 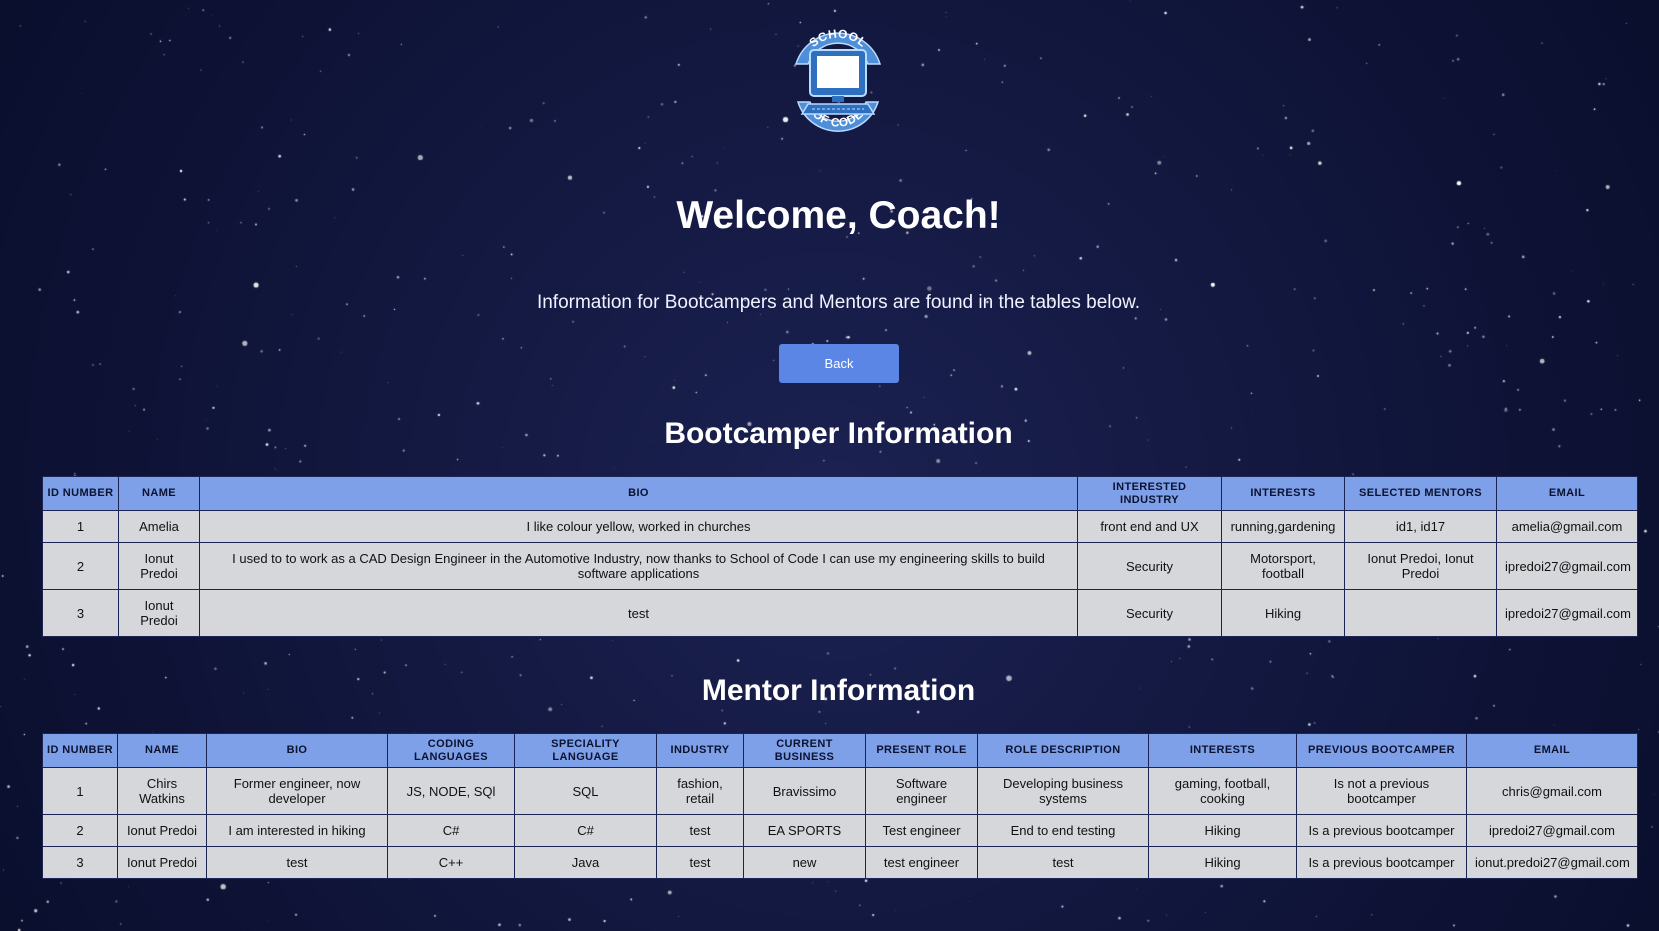 I want to click on column-header: SPECIALITY LANGUAGE, so click(x=585, y=750).